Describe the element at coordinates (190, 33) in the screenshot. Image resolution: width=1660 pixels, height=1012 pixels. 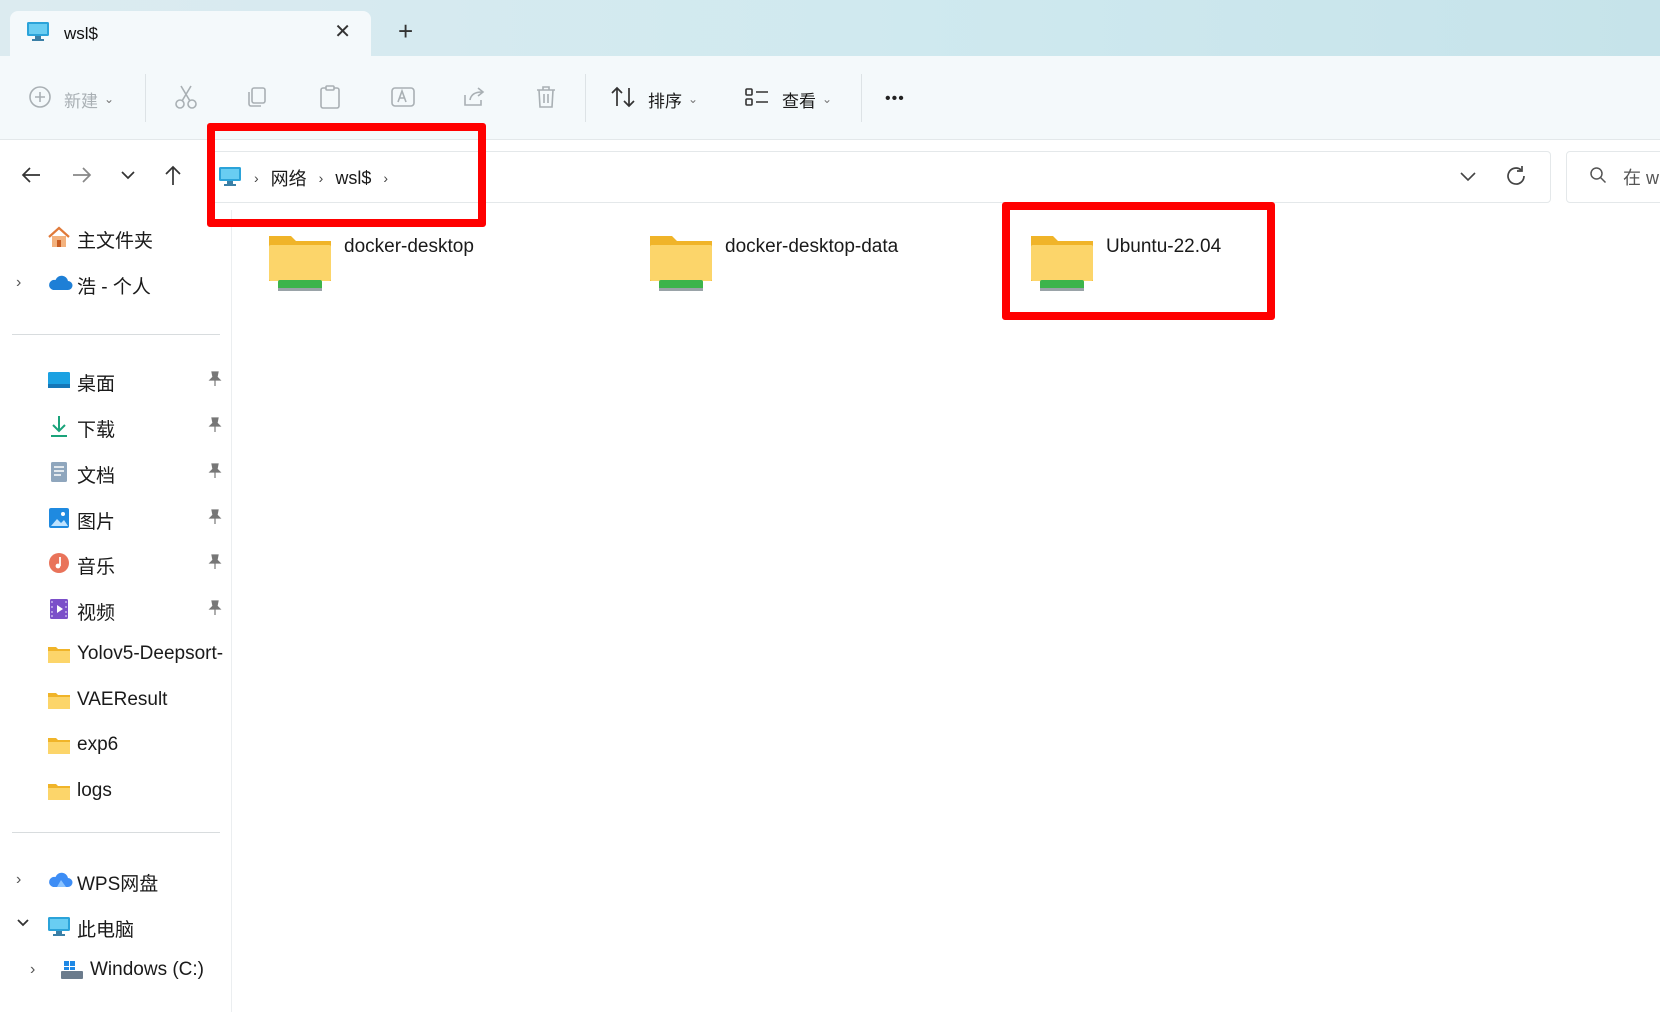
I see `tab-wsl: wsl$ ✕` at that location.